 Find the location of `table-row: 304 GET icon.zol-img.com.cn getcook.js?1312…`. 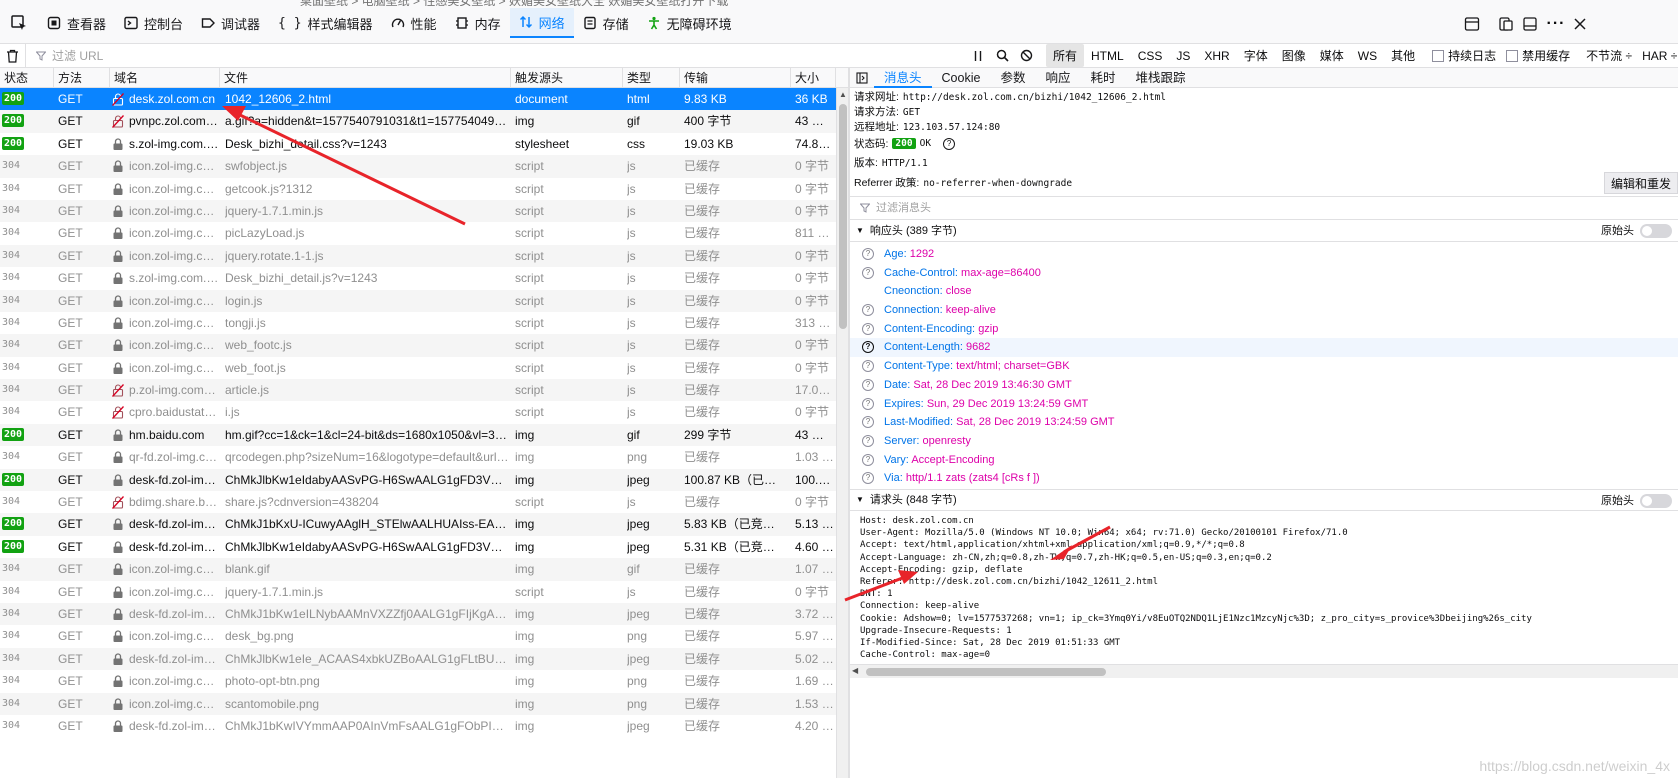

table-row: 304 GET icon.zol-img.com.cn getcook.js?1312… is located at coordinates (418, 189).